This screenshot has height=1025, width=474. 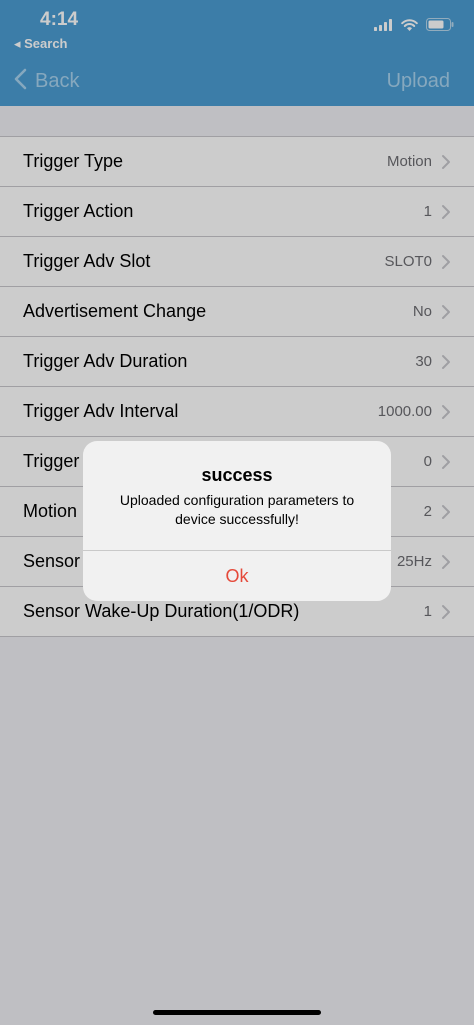 What do you see at coordinates (237, 475) in the screenshot?
I see `alert-title: success` at bounding box center [237, 475].